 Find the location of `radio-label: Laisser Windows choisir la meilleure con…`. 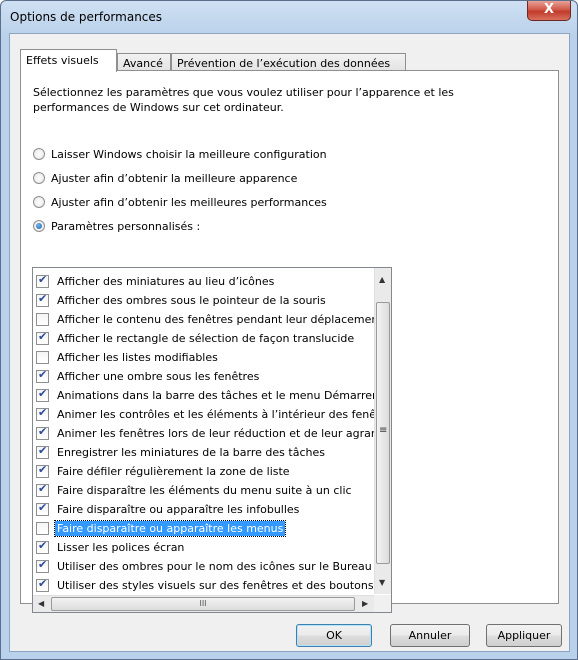

radio-label: Laisser Windows choisir la meilleure con… is located at coordinates (189, 154).